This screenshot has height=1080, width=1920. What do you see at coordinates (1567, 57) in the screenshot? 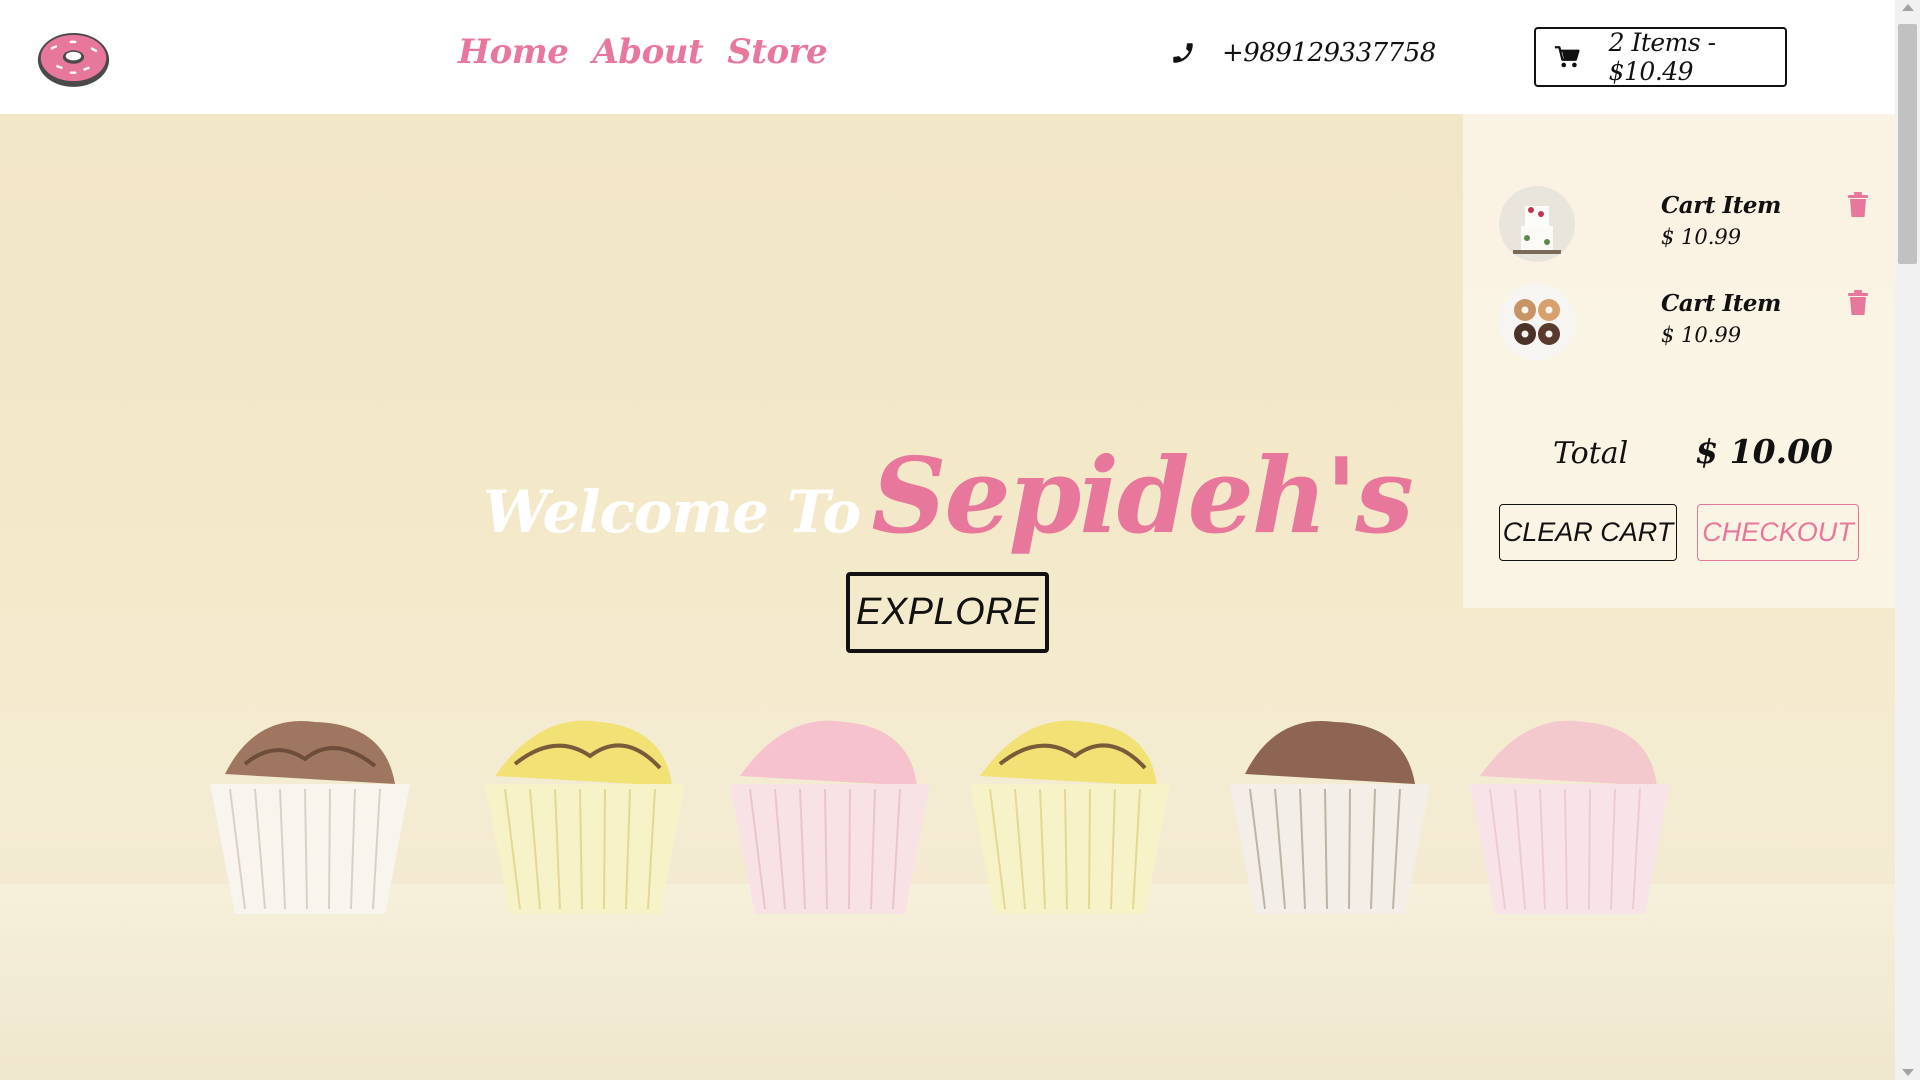
I see `shopping-cart-icon` at bounding box center [1567, 57].